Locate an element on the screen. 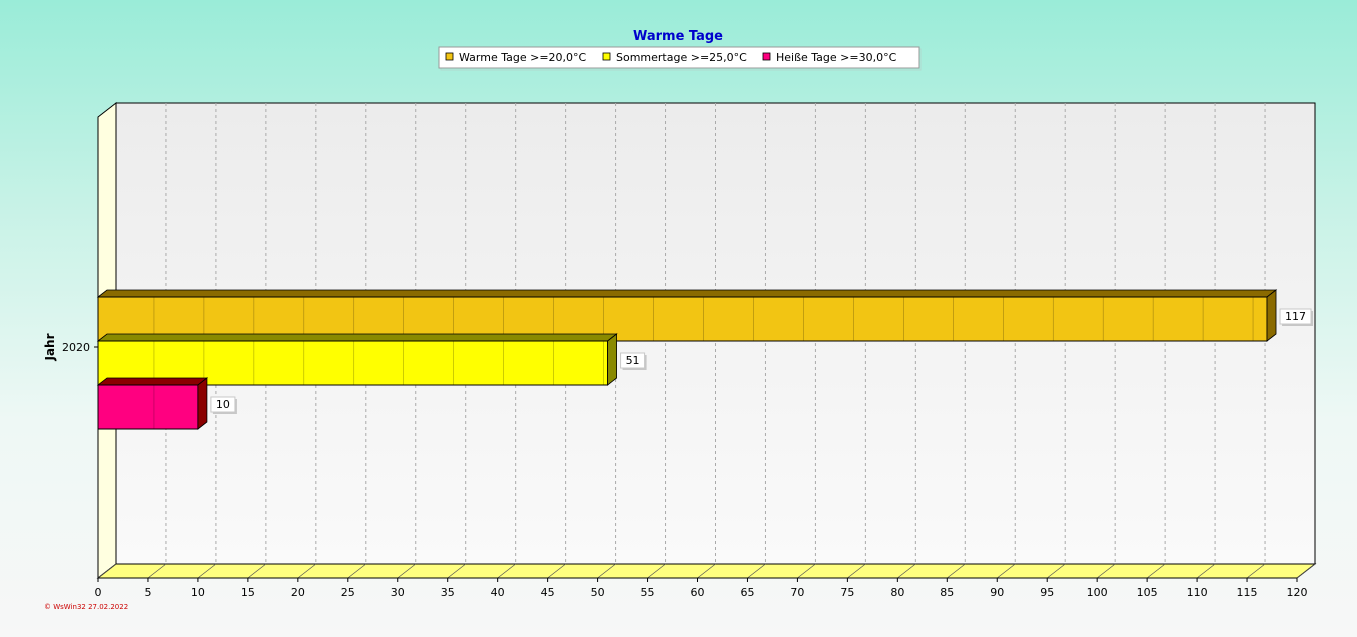 The height and width of the screenshot is (637, 1357). x-tick-label: 85 is located at coordinates (947, 592).